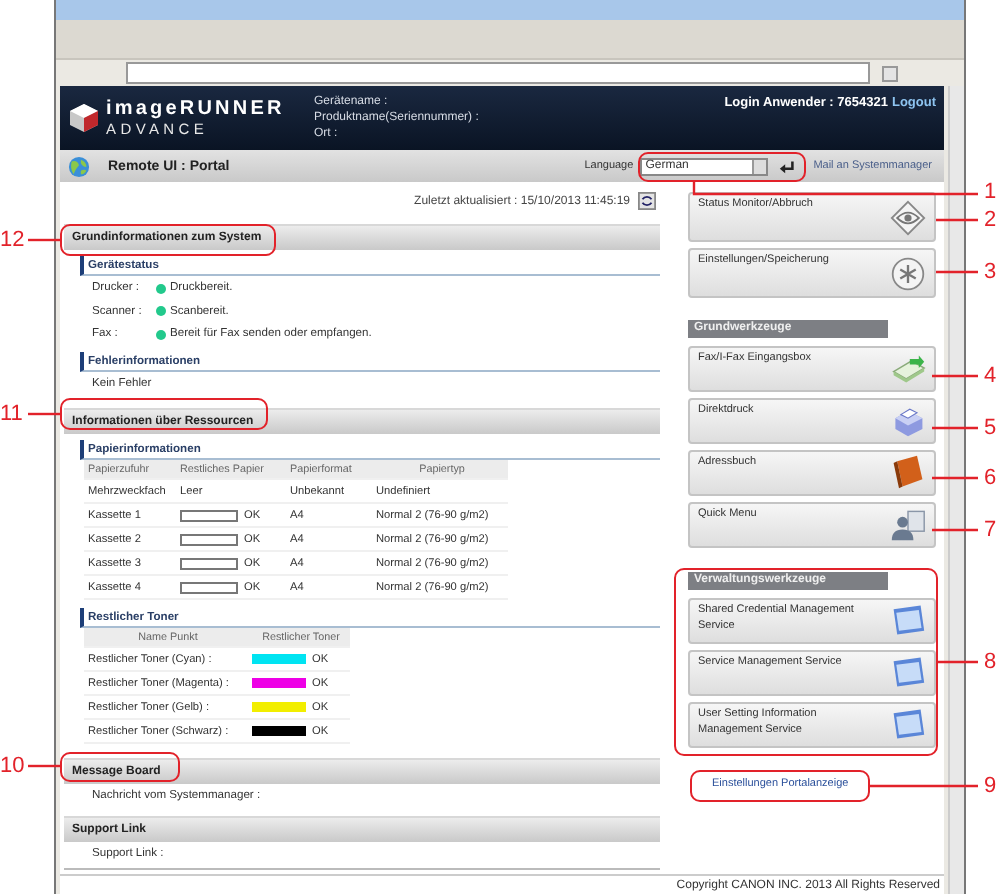 This screenshot has height=894, width=1000. Describe the element at coordinates (11, 414) in the screenshot. I see `callout-number: 11` at that location.